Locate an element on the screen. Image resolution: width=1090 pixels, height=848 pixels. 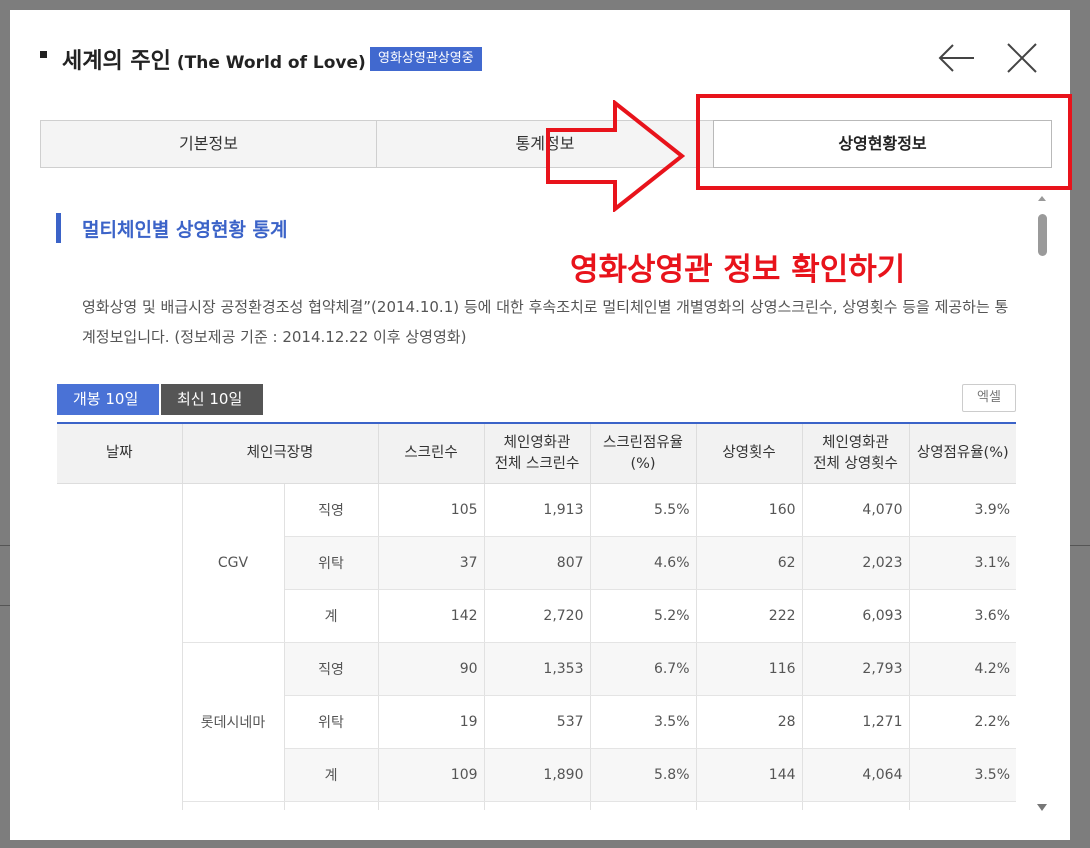
show-share: 2.2% is located at coordinates (963, 722).